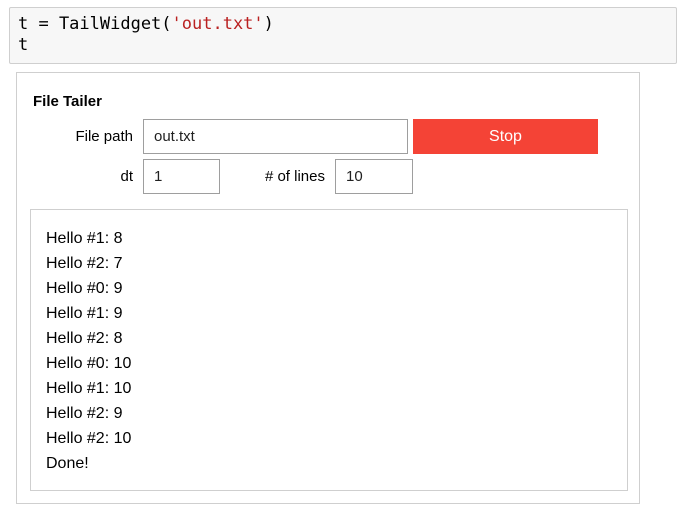 The image size is (684, 518). I want to click on log-line: Done!, so click(67, 463).